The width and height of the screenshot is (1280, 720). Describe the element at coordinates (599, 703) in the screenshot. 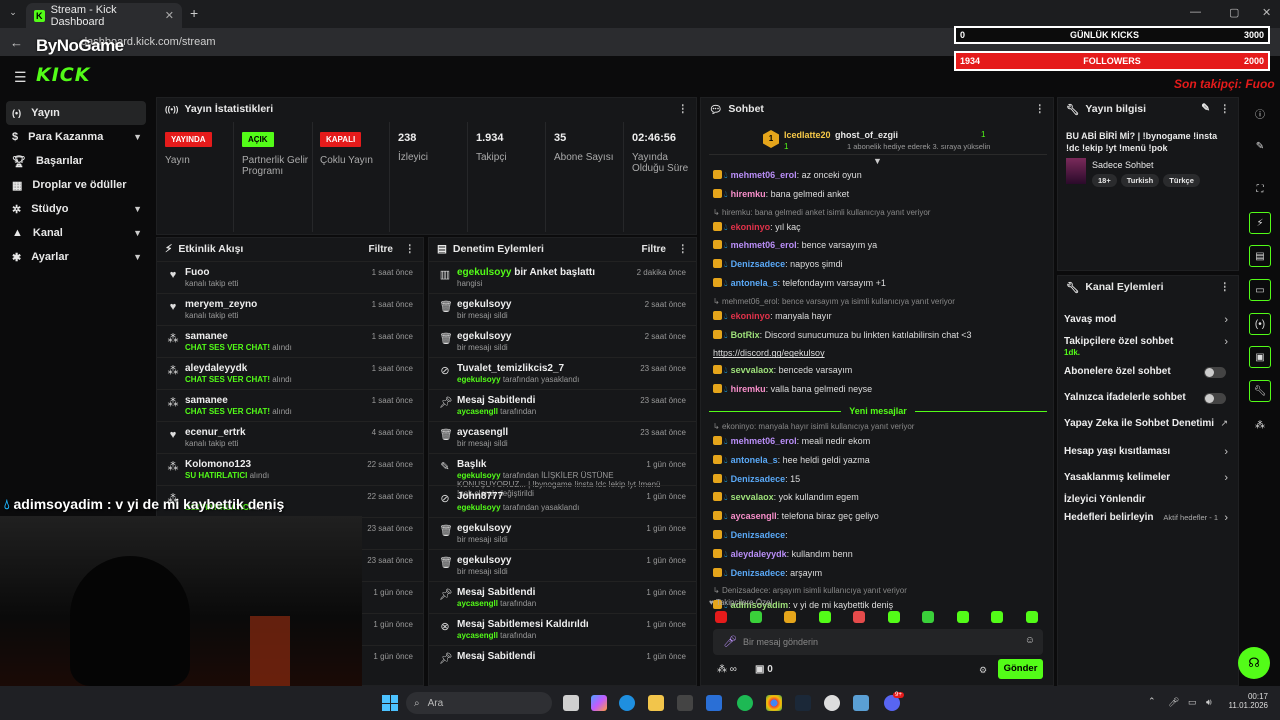

I see `copilot-icon` at that location.